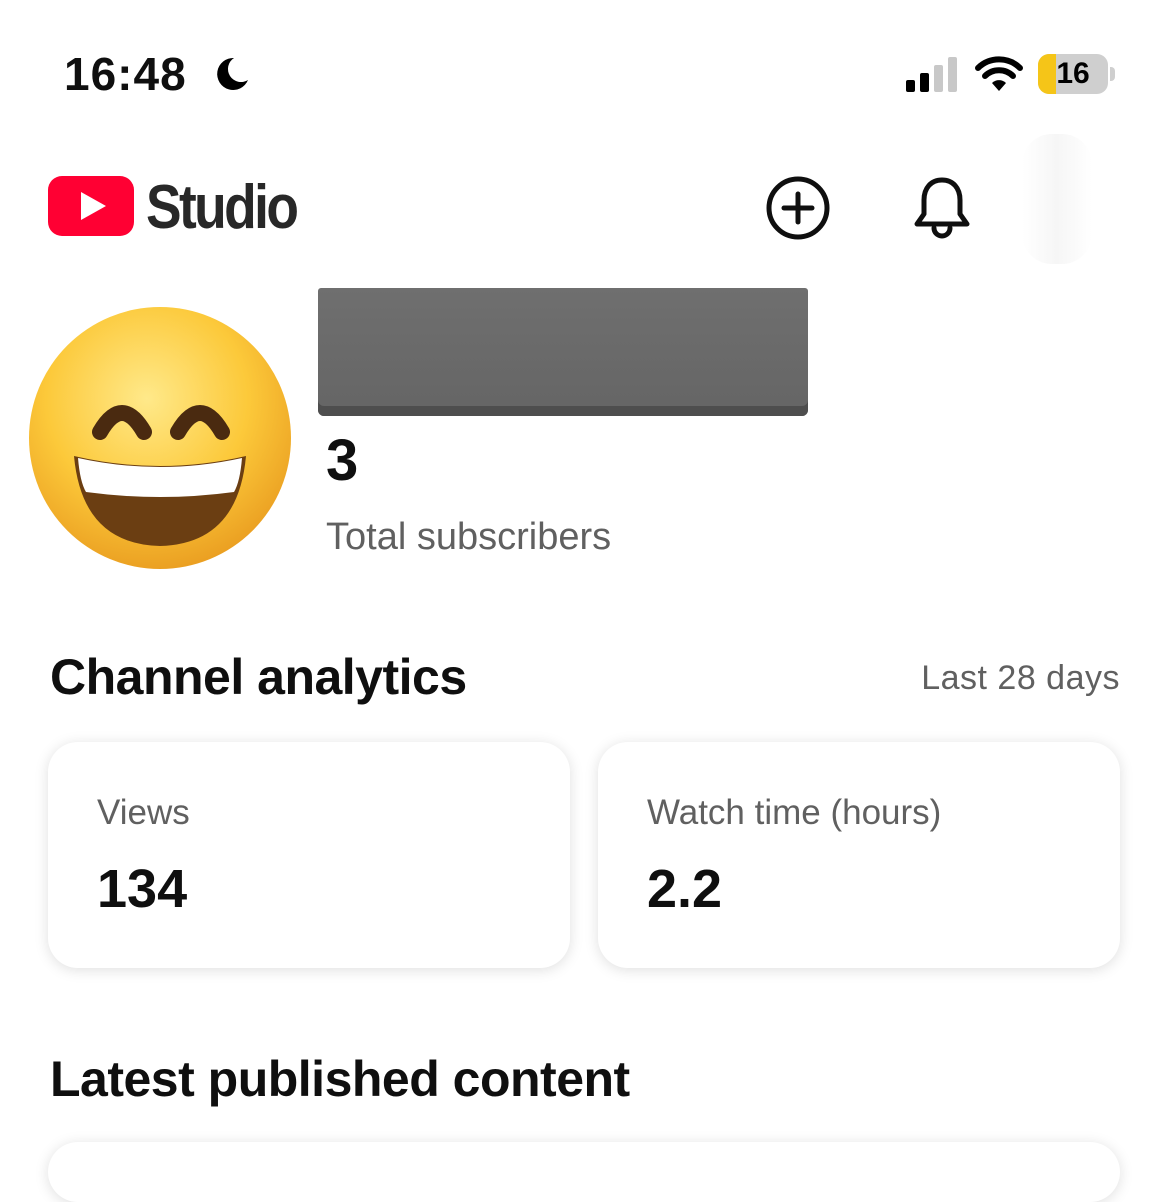  I want to click on battery-level: 16, so click(1073, 73).